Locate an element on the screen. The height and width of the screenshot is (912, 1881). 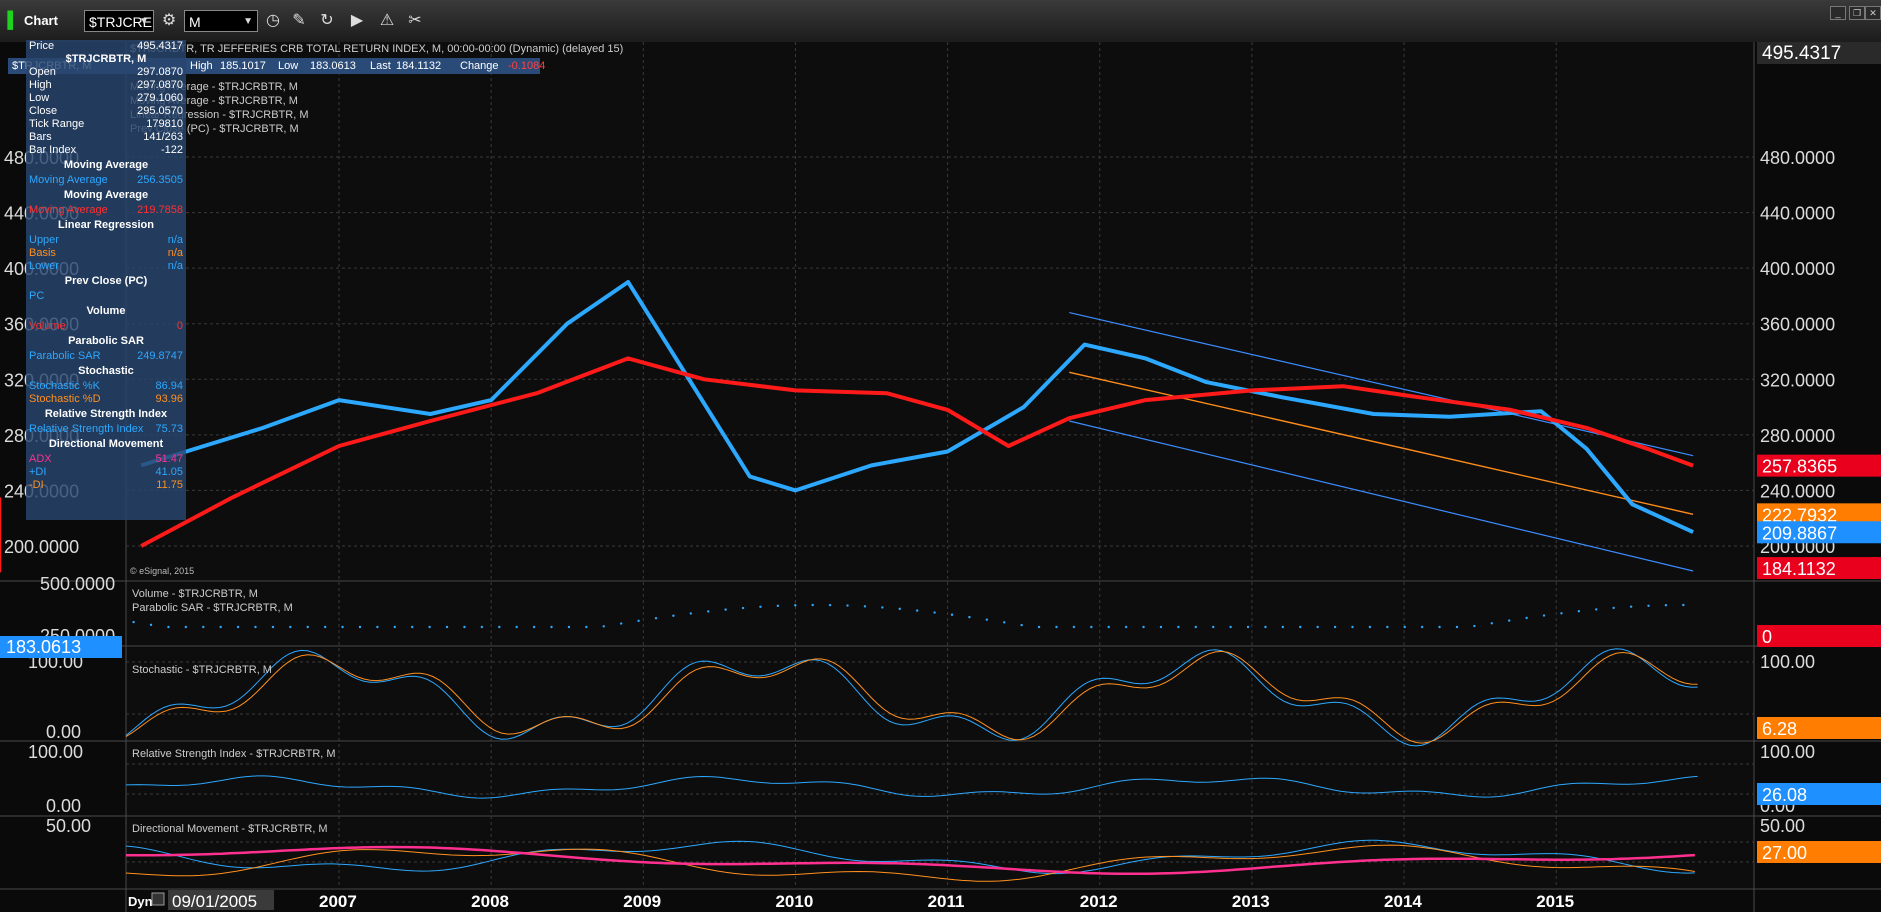
symbol-input: $TRJCRE ▼ is located at coordinates (119, 21).